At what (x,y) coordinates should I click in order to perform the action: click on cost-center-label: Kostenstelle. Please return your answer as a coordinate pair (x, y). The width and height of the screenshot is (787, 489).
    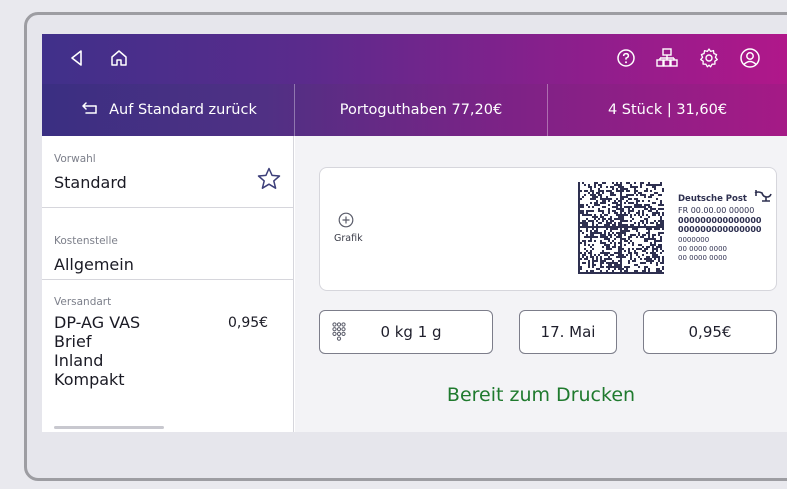
    Looking at the image, I should click on (86, 241).